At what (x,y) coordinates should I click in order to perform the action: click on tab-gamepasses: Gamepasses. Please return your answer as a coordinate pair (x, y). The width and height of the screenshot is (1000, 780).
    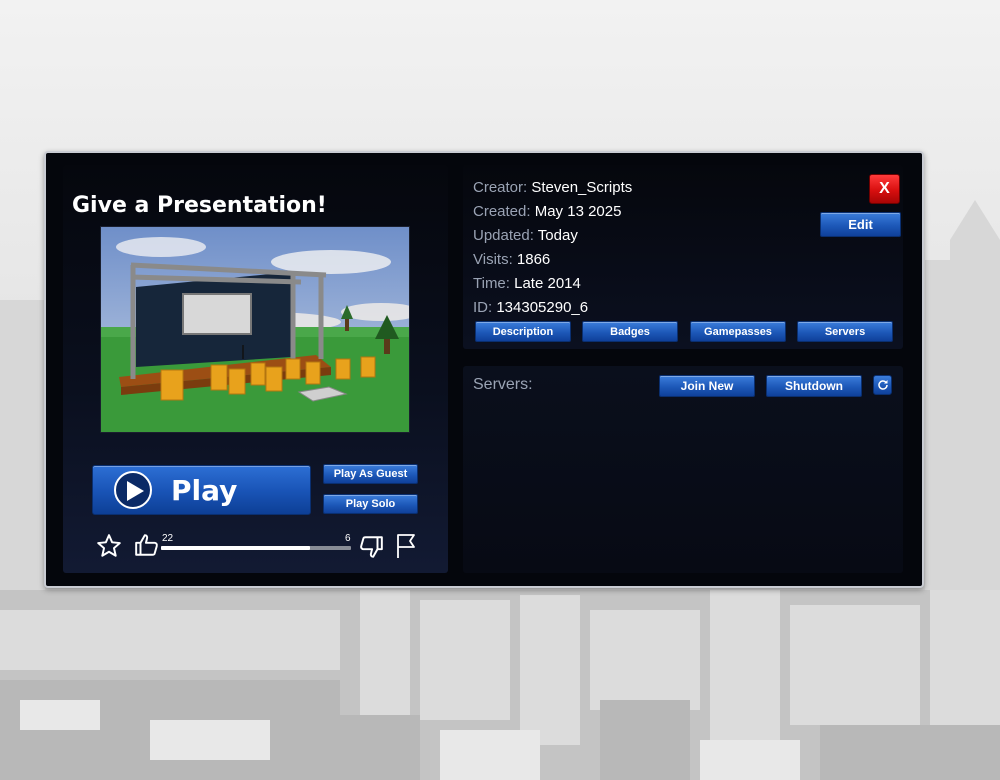
    Looking at the image, I should click on (738, 331).